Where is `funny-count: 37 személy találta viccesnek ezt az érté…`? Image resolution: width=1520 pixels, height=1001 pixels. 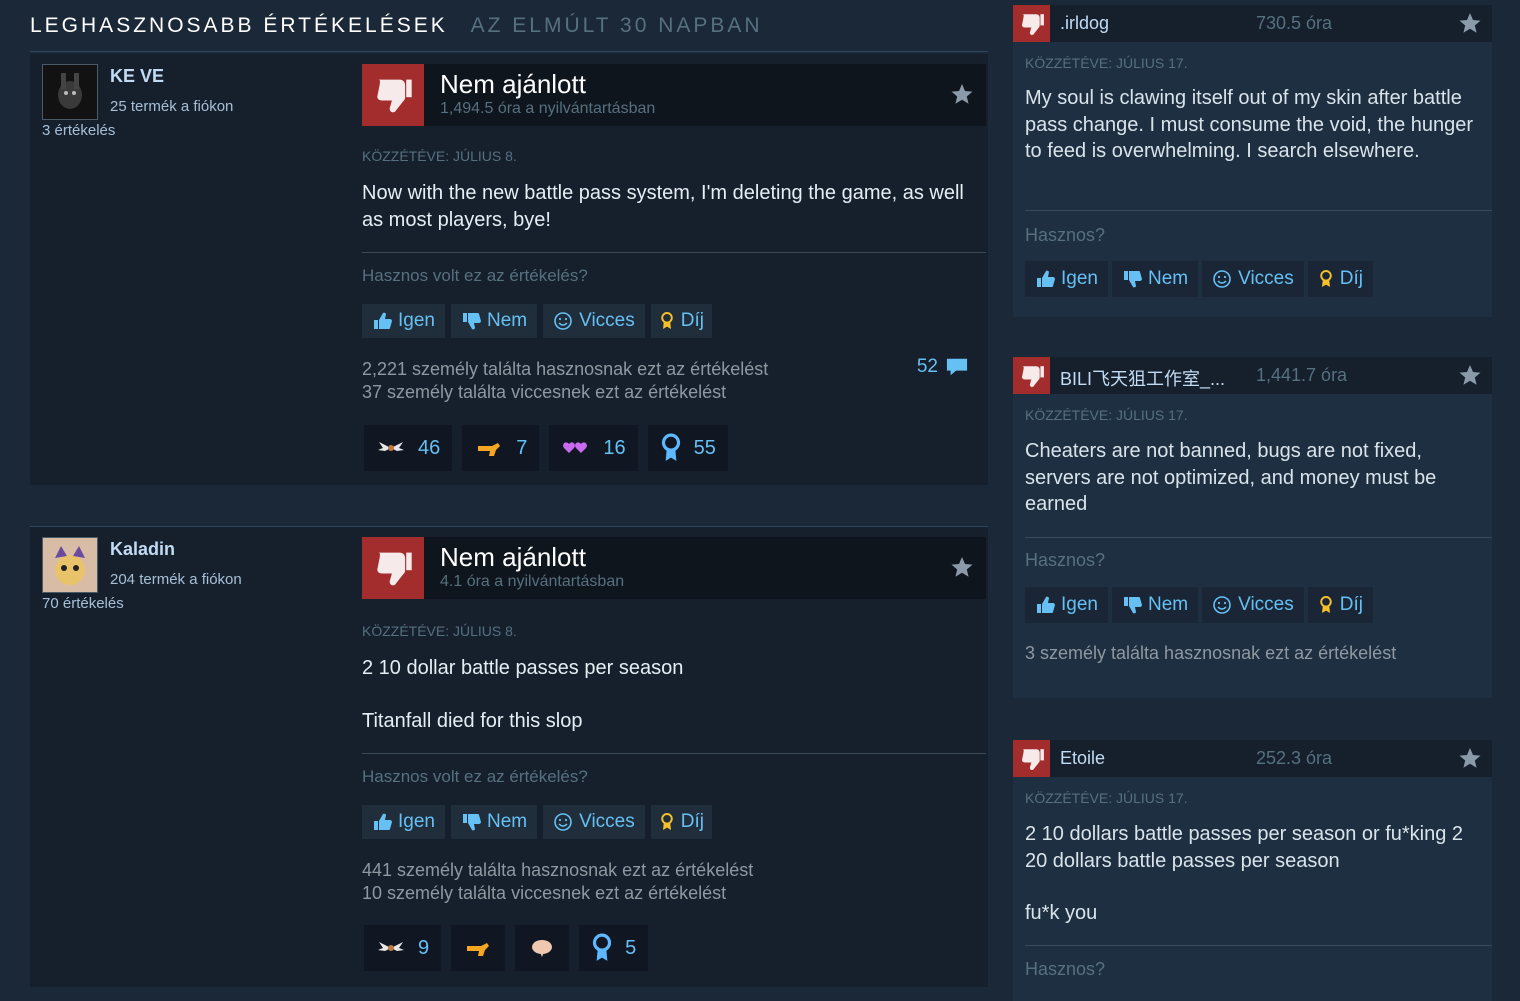
funny-count: 37 személy találta viccesnek ezt az érté… is located at coordinates (544, 392).